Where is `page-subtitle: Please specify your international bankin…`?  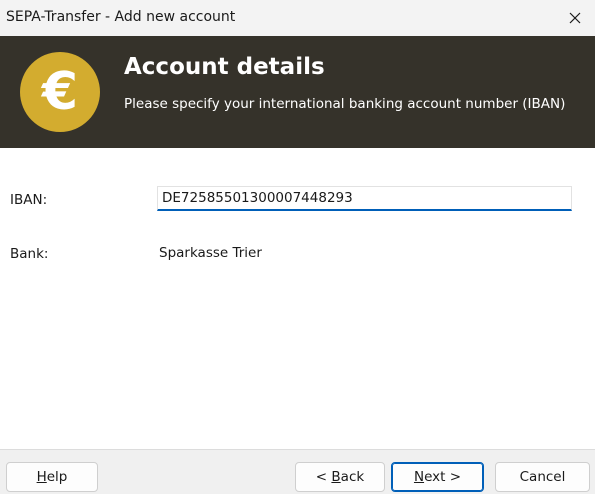
page-subtitle: Please specify your international bankin… is located at coordinates (345, 104).